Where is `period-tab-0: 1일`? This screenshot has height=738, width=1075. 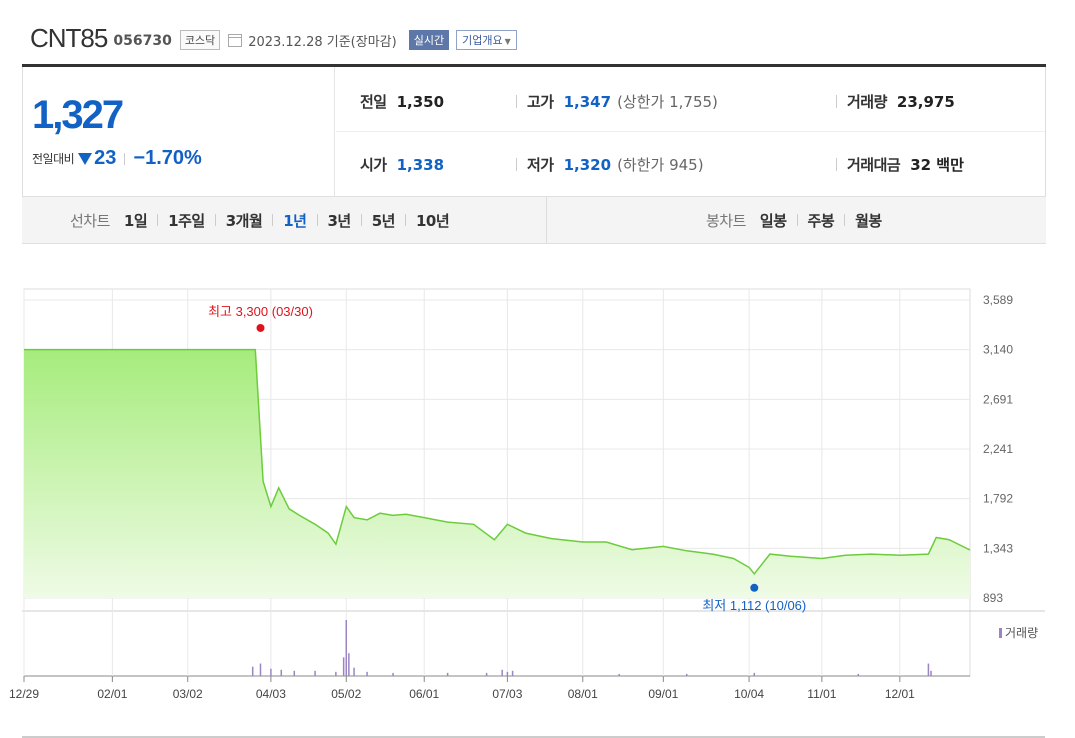
period-tab-0: 1일 is located at coordinates (136, 220).